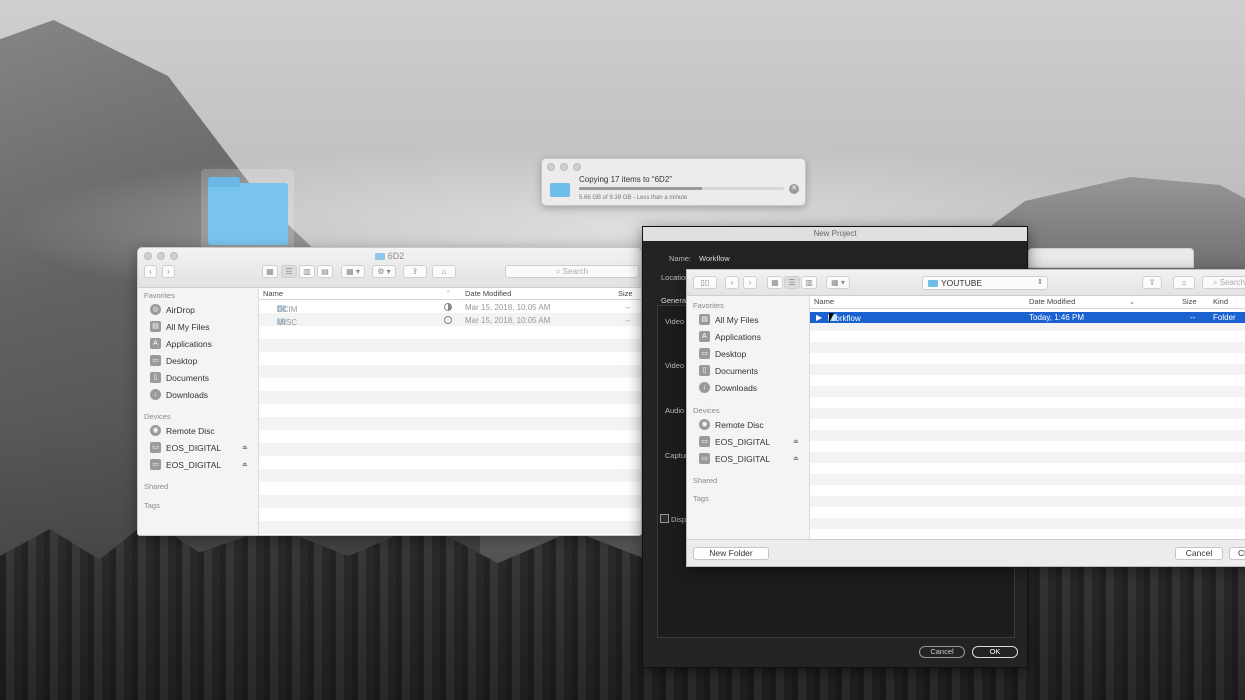 The width and height of the screenshot is (1245, 700). What do you see at coordinates (704, 370) in the screenshot?
I see `documents-icon: ▯` at bounding box center [704, 370].